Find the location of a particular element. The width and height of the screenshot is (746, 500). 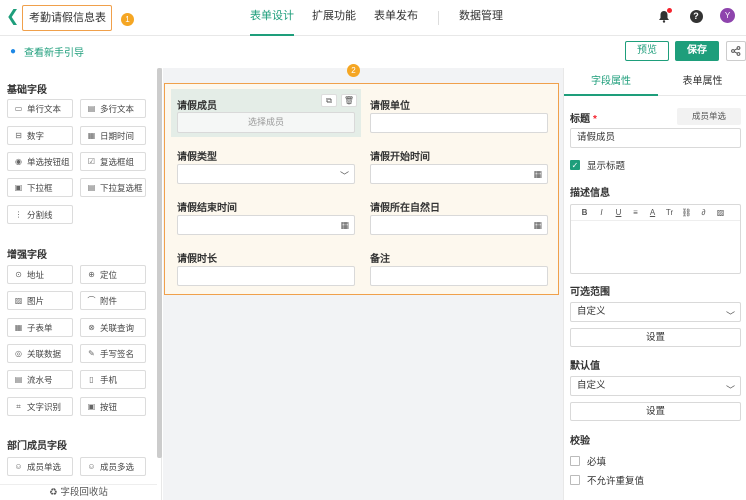

pin-icon: ● is located at coordinates (13, 51).